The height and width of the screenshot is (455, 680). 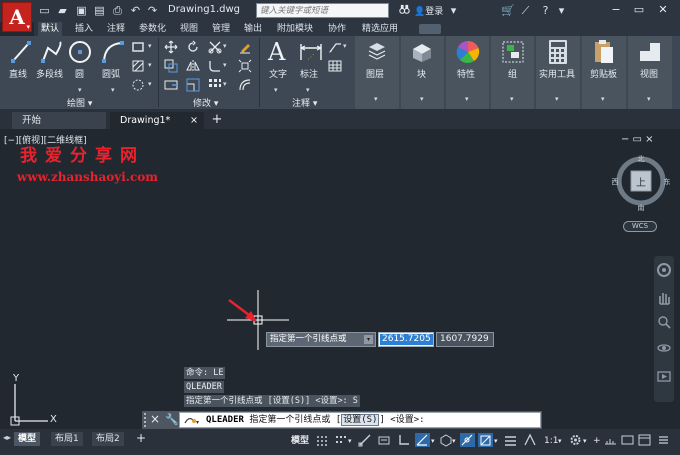 I want to click on annotation-visibility-icon, so click(x=530, y=440).